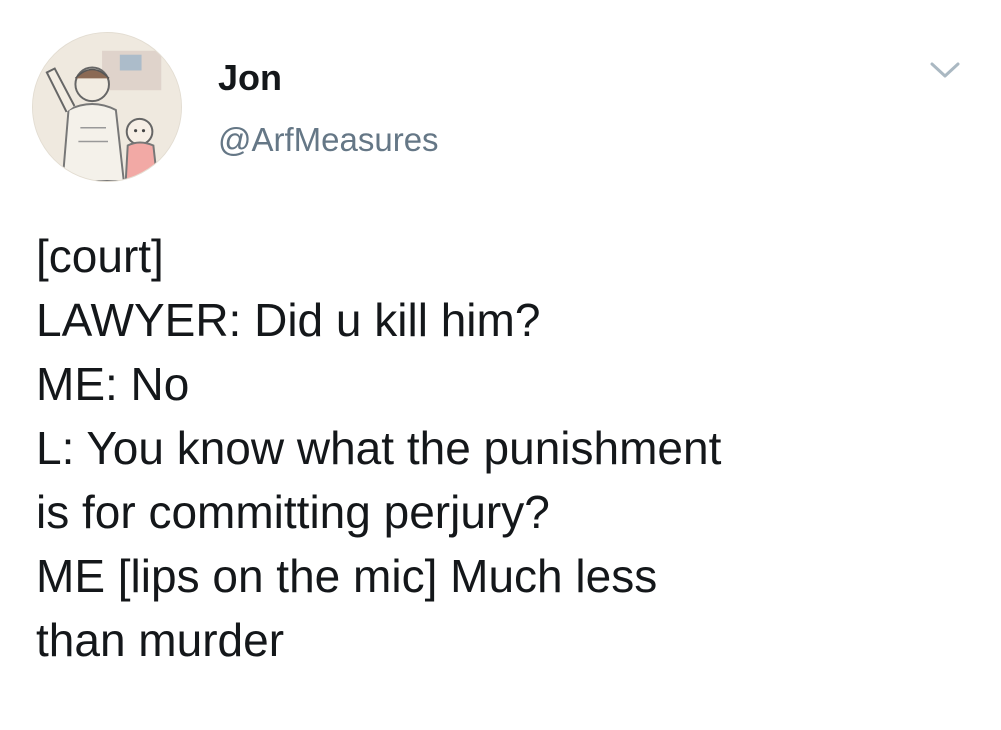 The height and width of the screenshot is (730, 1001). I want to click on tweet-menu-button, so click(945, 70).